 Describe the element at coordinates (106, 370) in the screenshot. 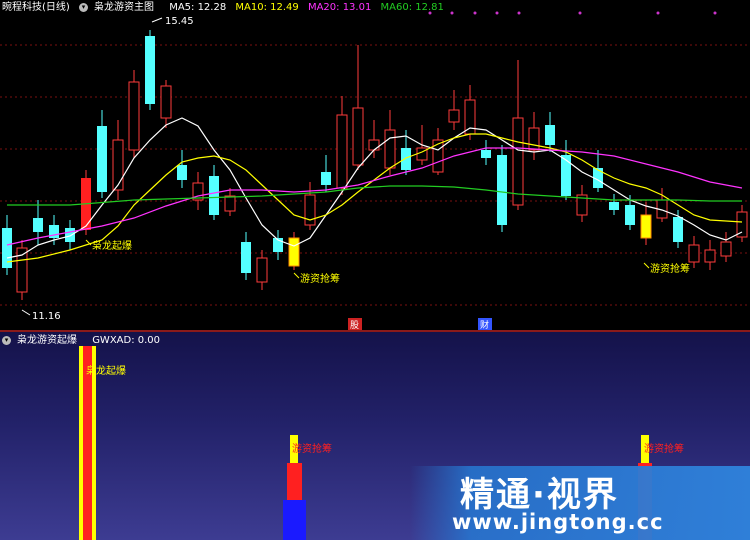

I see `signal-bar-1-label: 枭龙起爆` at that location.